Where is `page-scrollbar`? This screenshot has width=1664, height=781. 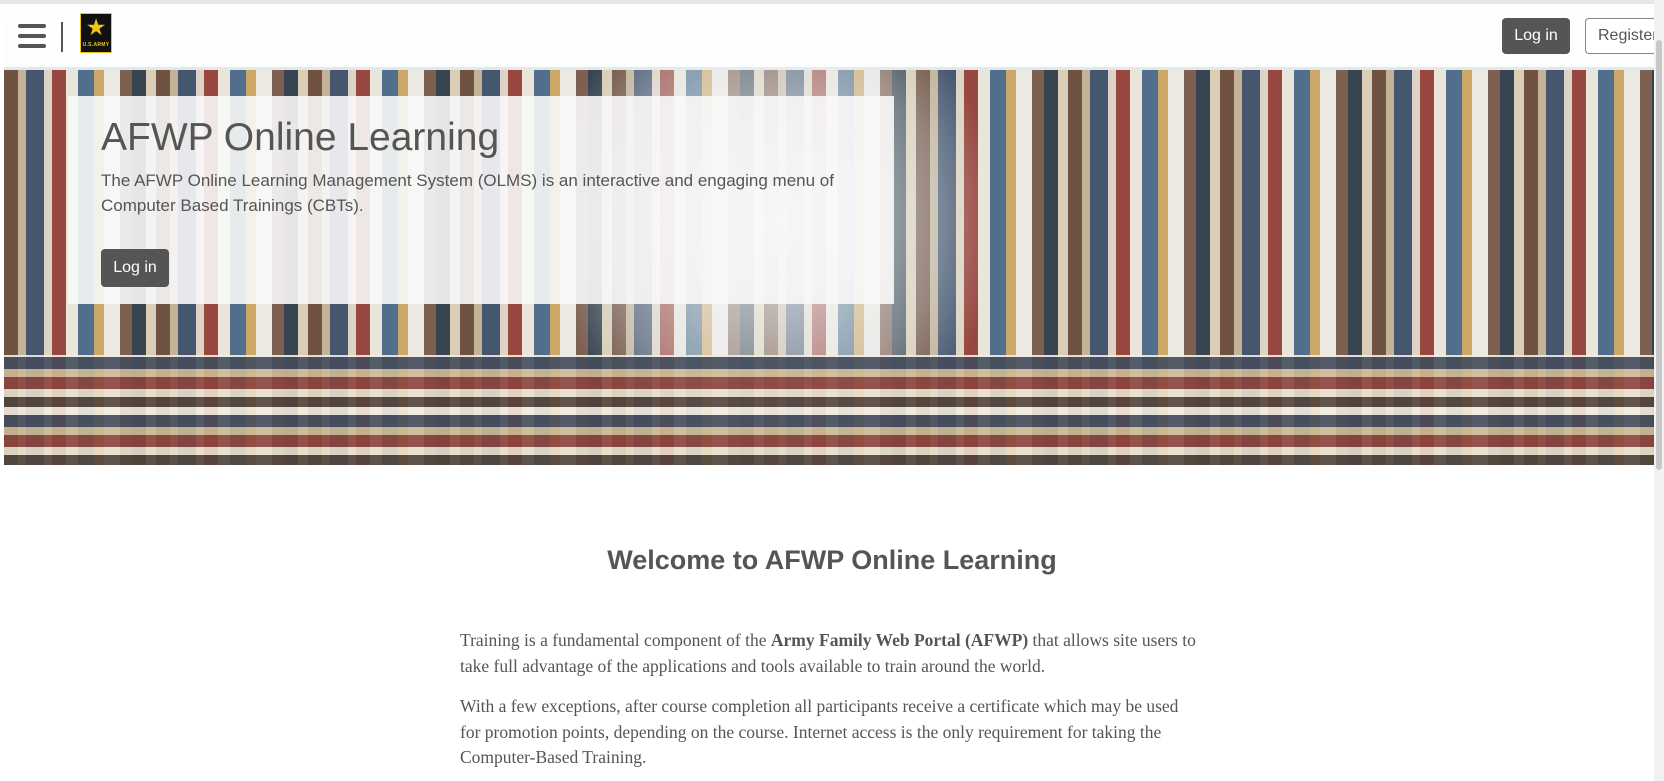
page-scrollbar is located at coordinates (1659, 390).